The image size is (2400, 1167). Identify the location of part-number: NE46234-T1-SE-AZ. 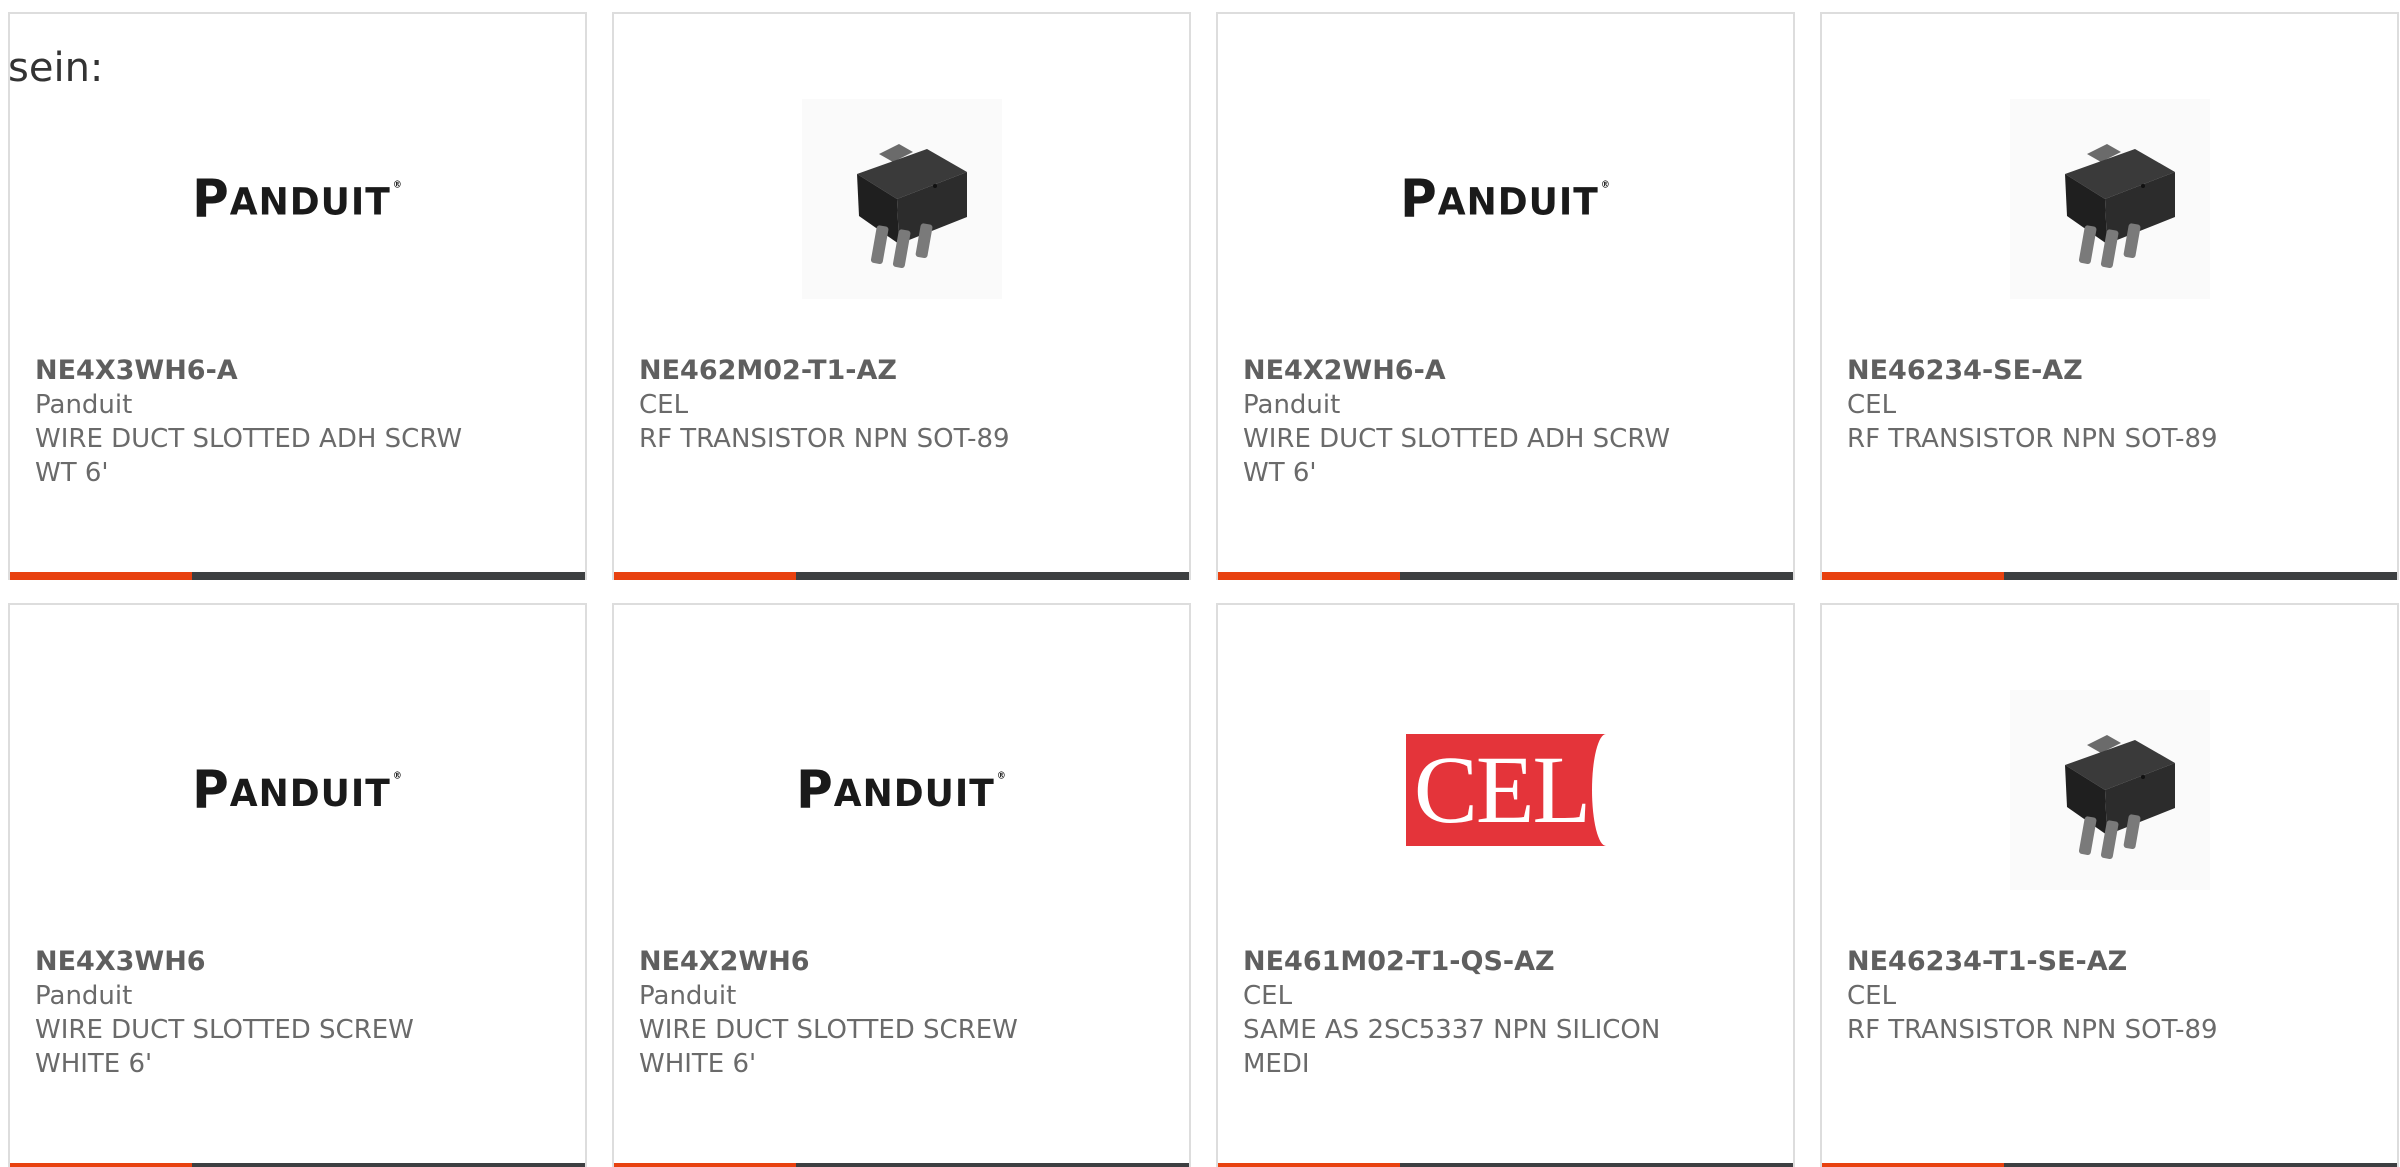
(2112, 962).